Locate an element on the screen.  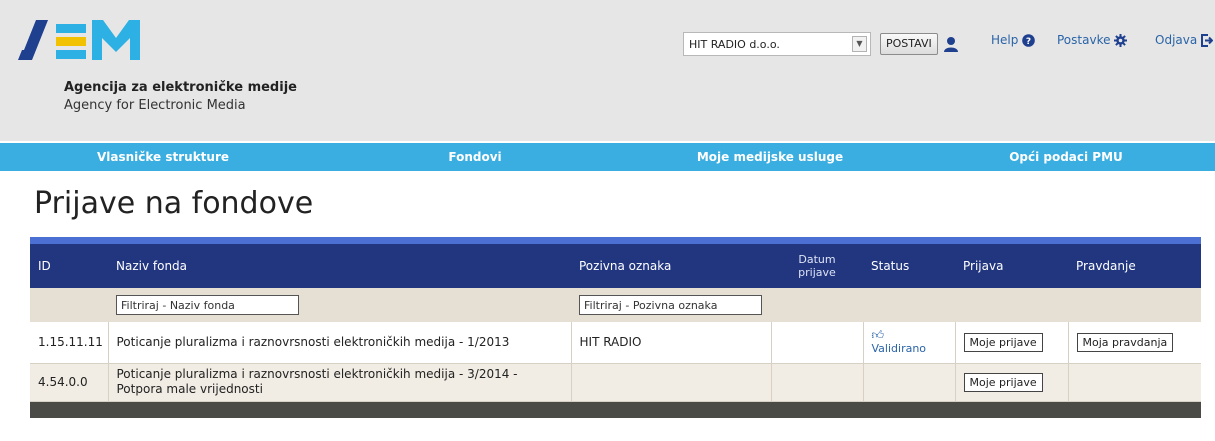
filter-pozivna-oznaka-input: Filtriraj - Pozivna oznaka is located at coordinates (670, 305).